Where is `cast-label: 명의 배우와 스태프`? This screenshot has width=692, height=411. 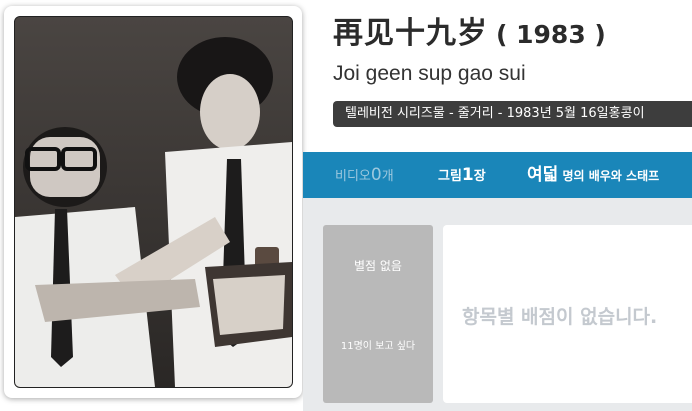 cast-label: 명의 배우와 스태프 is located at coordinates (611, 176).